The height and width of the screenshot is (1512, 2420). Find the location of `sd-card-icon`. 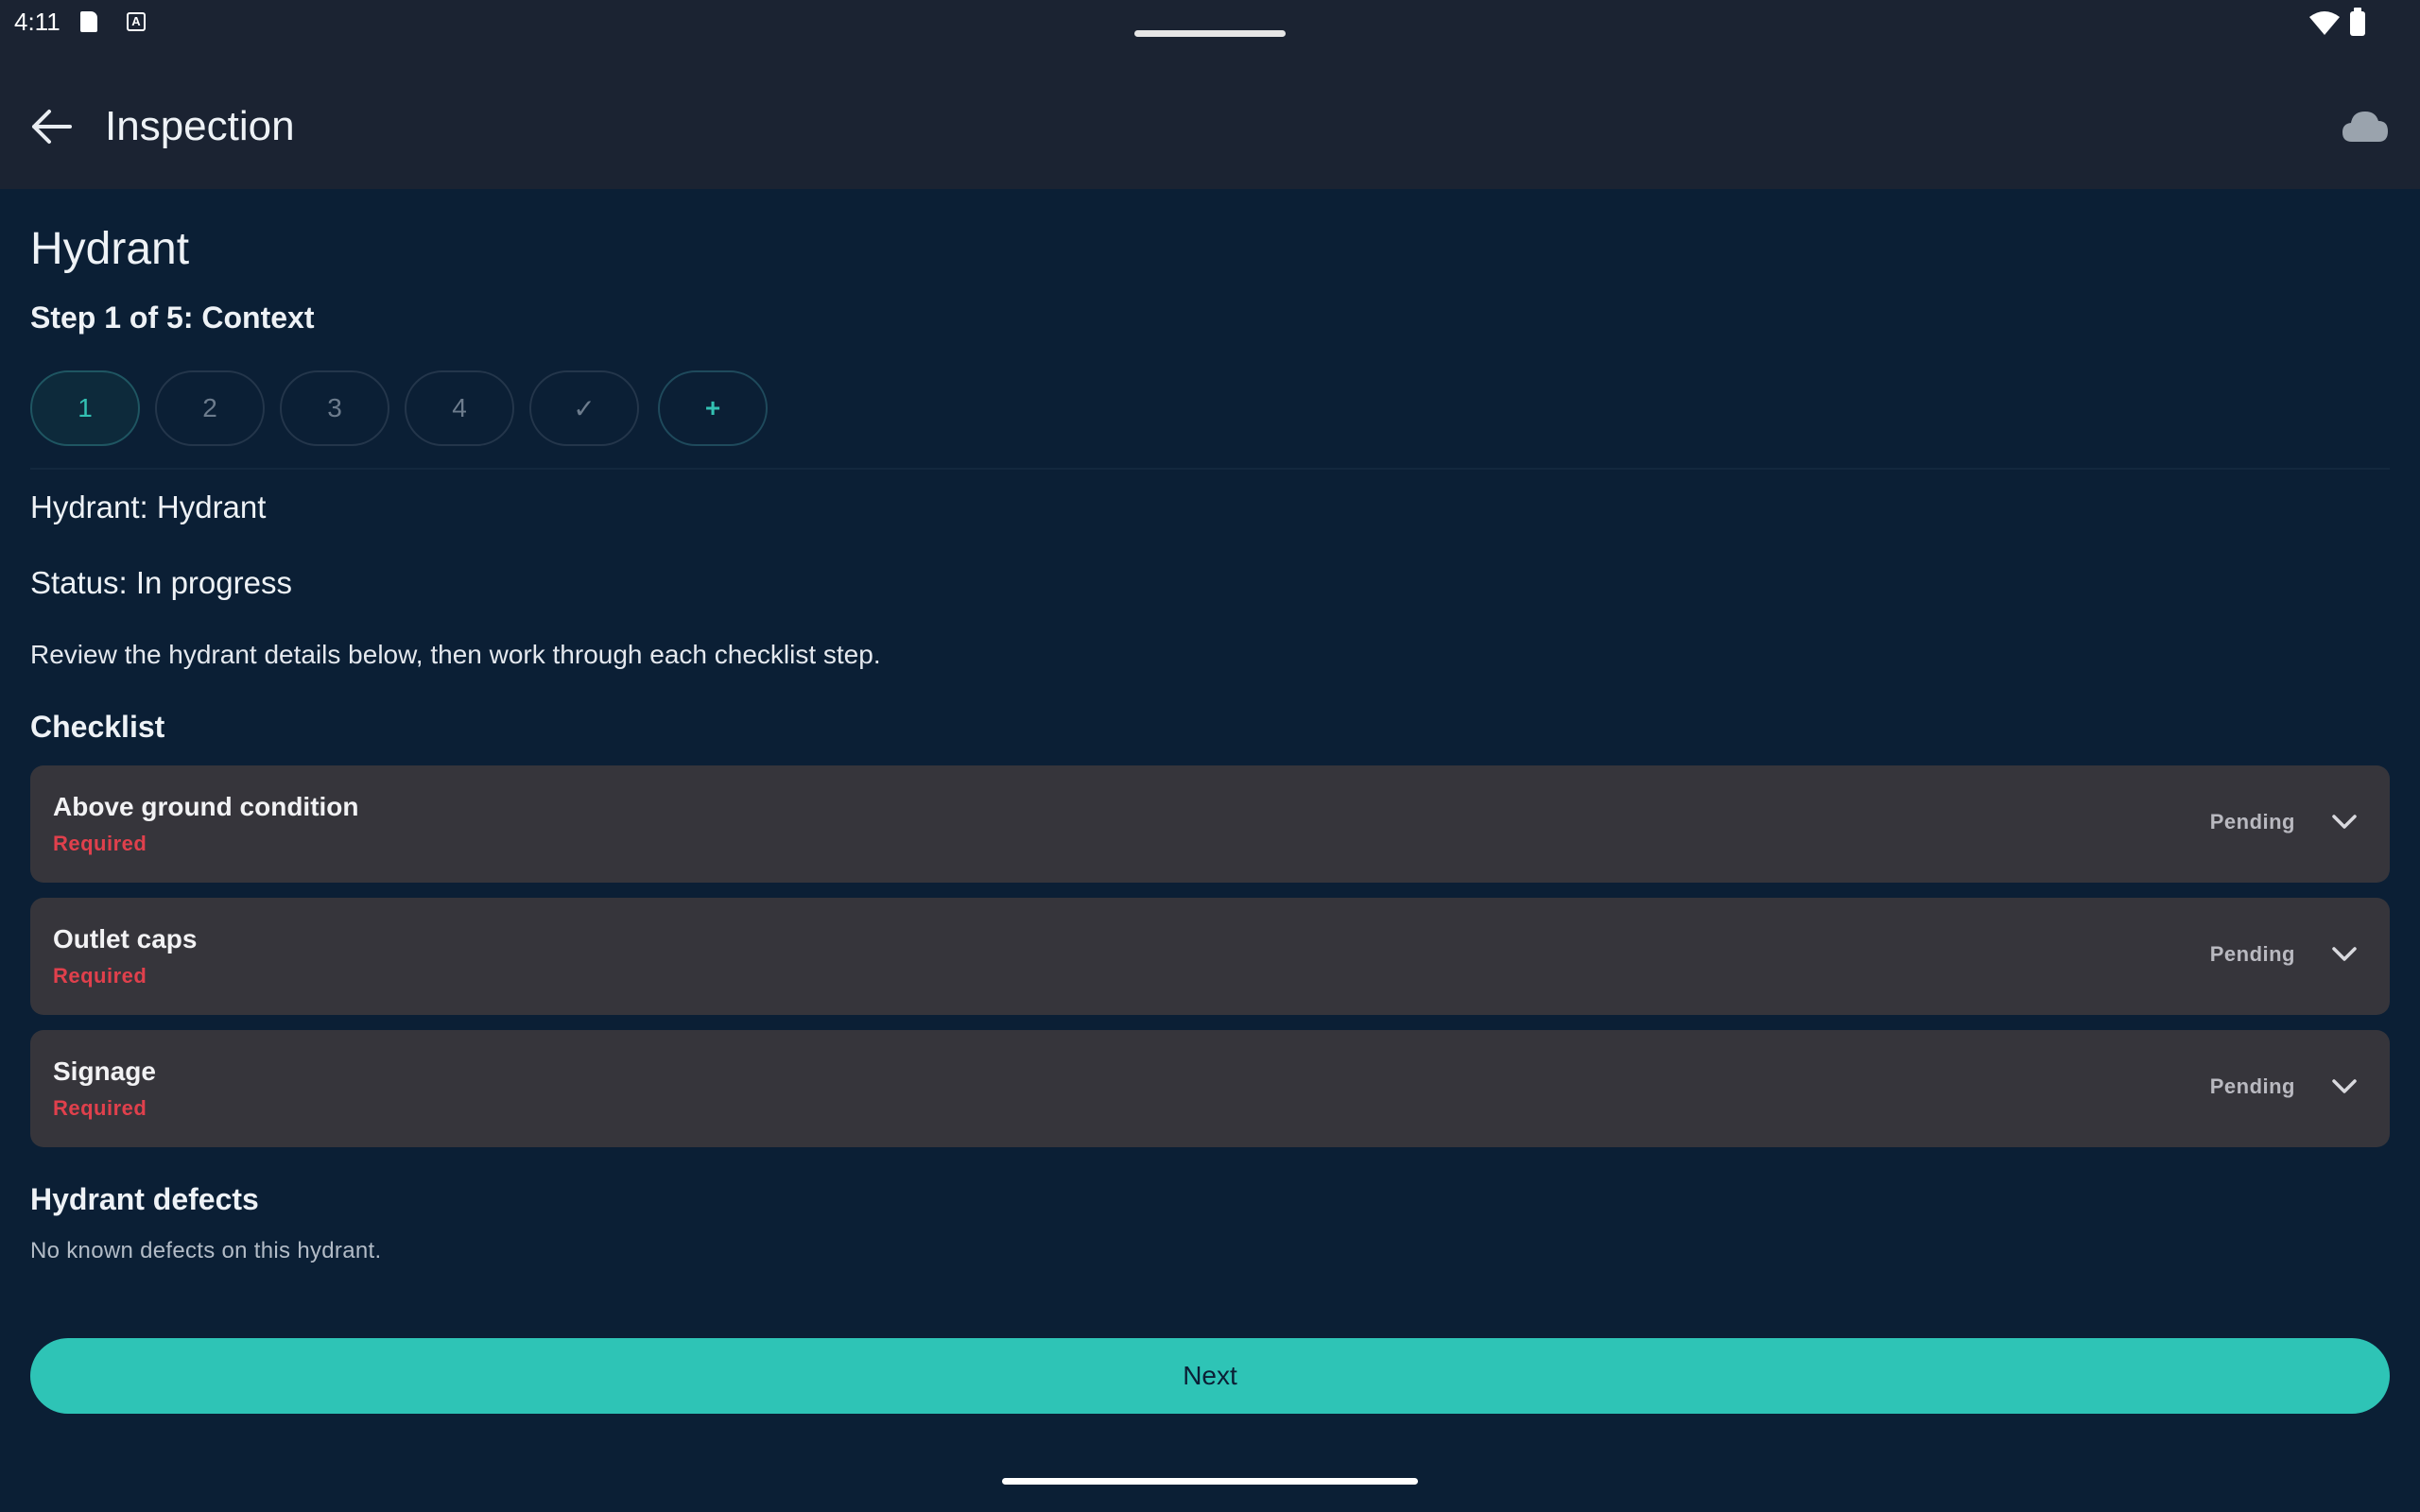

sd-card-icon is located at coordinates (88, 21).